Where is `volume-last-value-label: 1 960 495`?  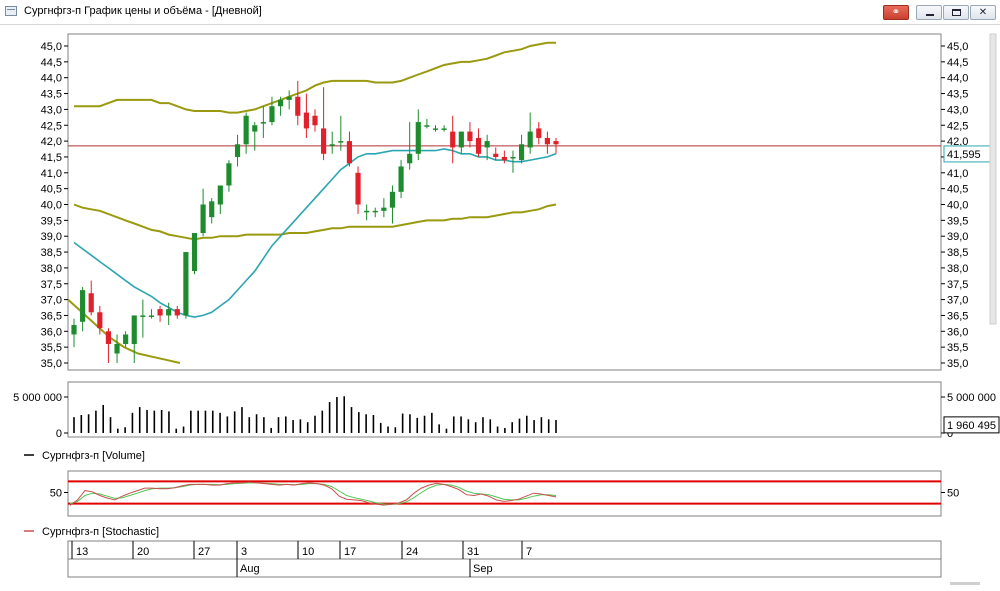 volume-last-value-label: 1 960 495 is located at coordinates (971, 426).